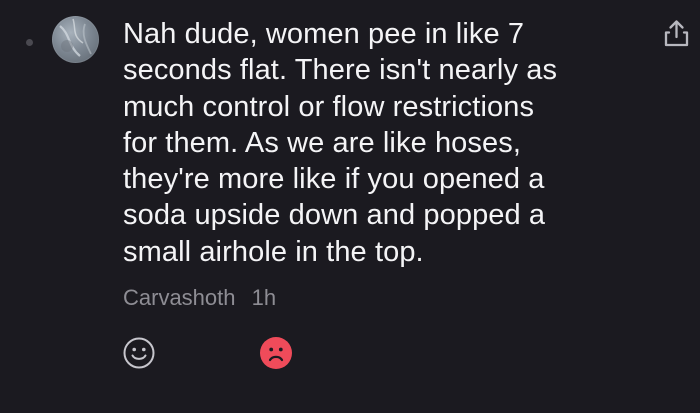  I want to click on comment-text-line: seconds flat. There isn't nearly as, so click(340, 70).